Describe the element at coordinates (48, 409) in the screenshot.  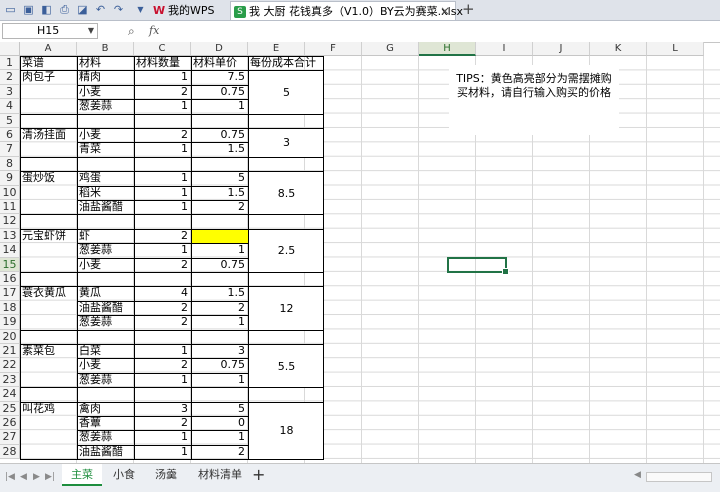
I see `cell-a25: 叫花鸡` at that location.